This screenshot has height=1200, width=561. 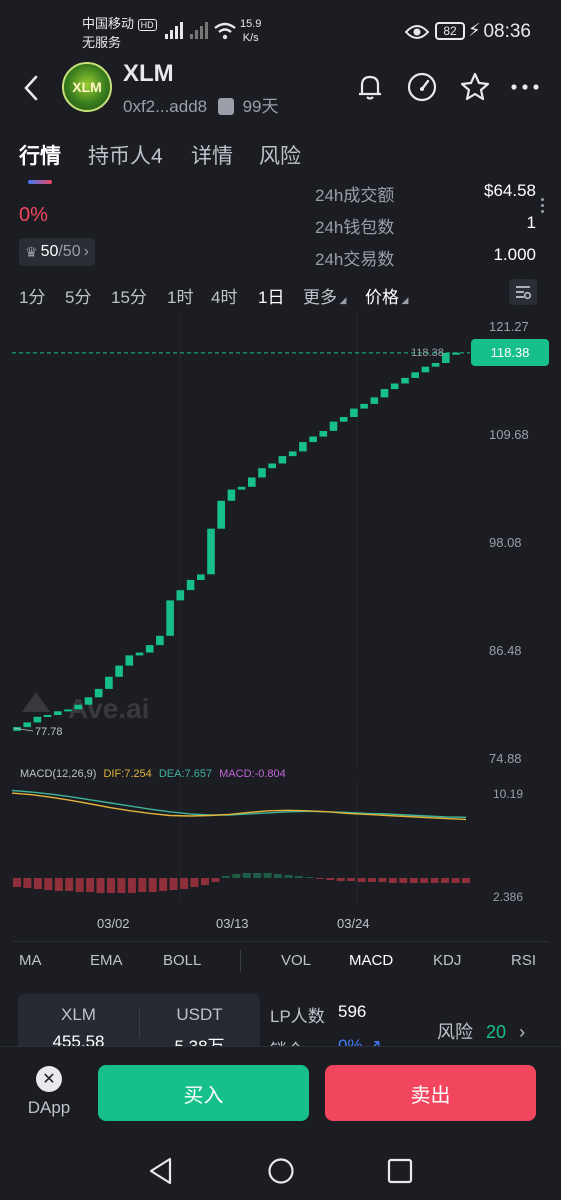 What do you see at coordinates (239, 806) in the screenshot?
I see `dif-line` at bounding box center [239, 806].